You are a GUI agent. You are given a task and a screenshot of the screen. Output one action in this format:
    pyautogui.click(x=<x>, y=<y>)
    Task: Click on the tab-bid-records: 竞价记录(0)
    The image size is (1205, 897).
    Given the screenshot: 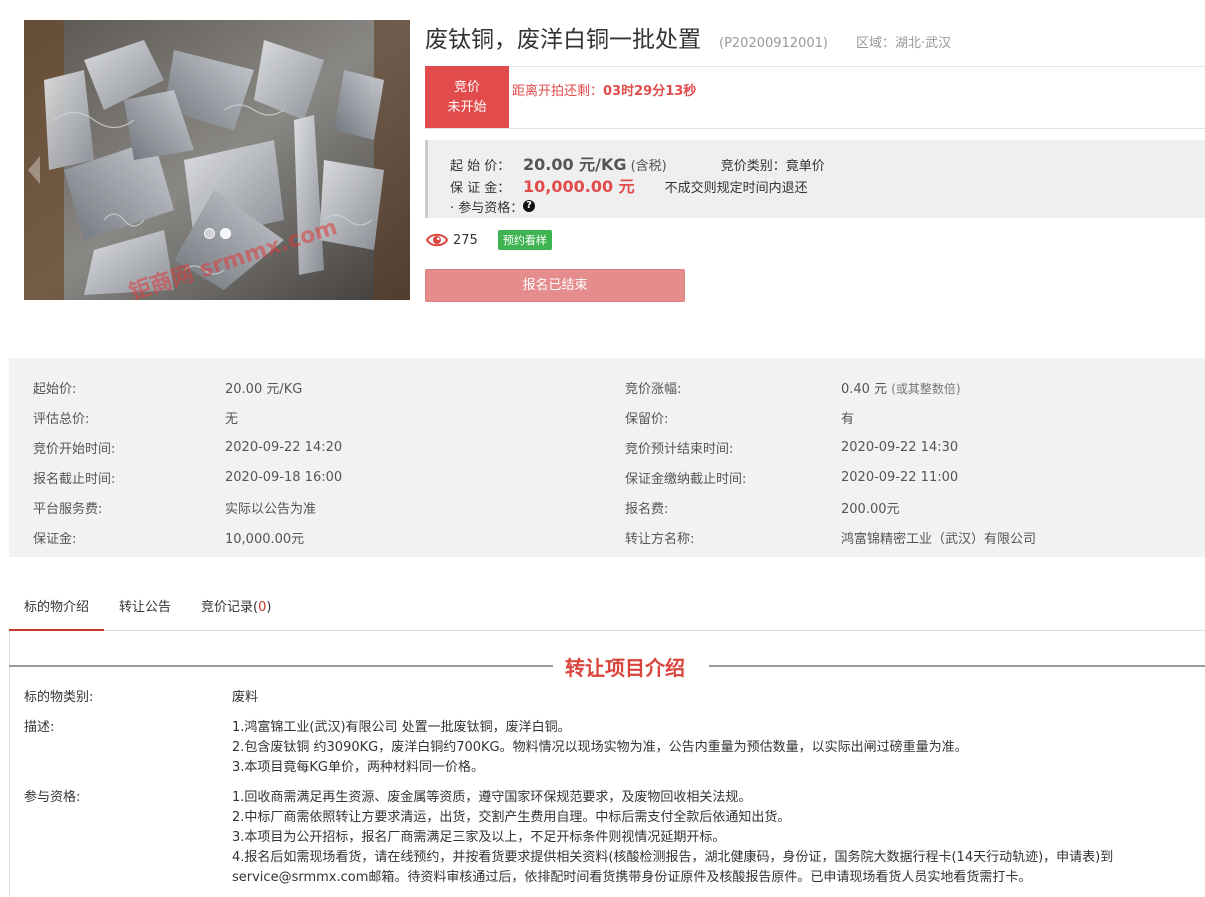 What is the action you would take?
    pyautogui.click(x=236, y=611)
    